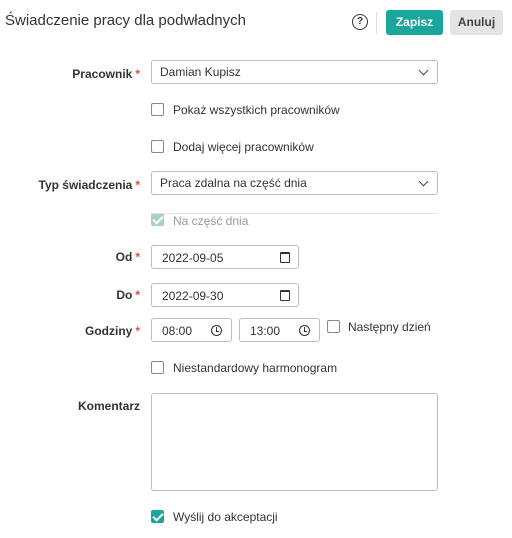 The image size is (512, 538). What do you see at coordinates (125, 20) in the screenshot?
I see `page-title: Świadczenie pracy dla podwładnych` at bounding box center [125, 20].